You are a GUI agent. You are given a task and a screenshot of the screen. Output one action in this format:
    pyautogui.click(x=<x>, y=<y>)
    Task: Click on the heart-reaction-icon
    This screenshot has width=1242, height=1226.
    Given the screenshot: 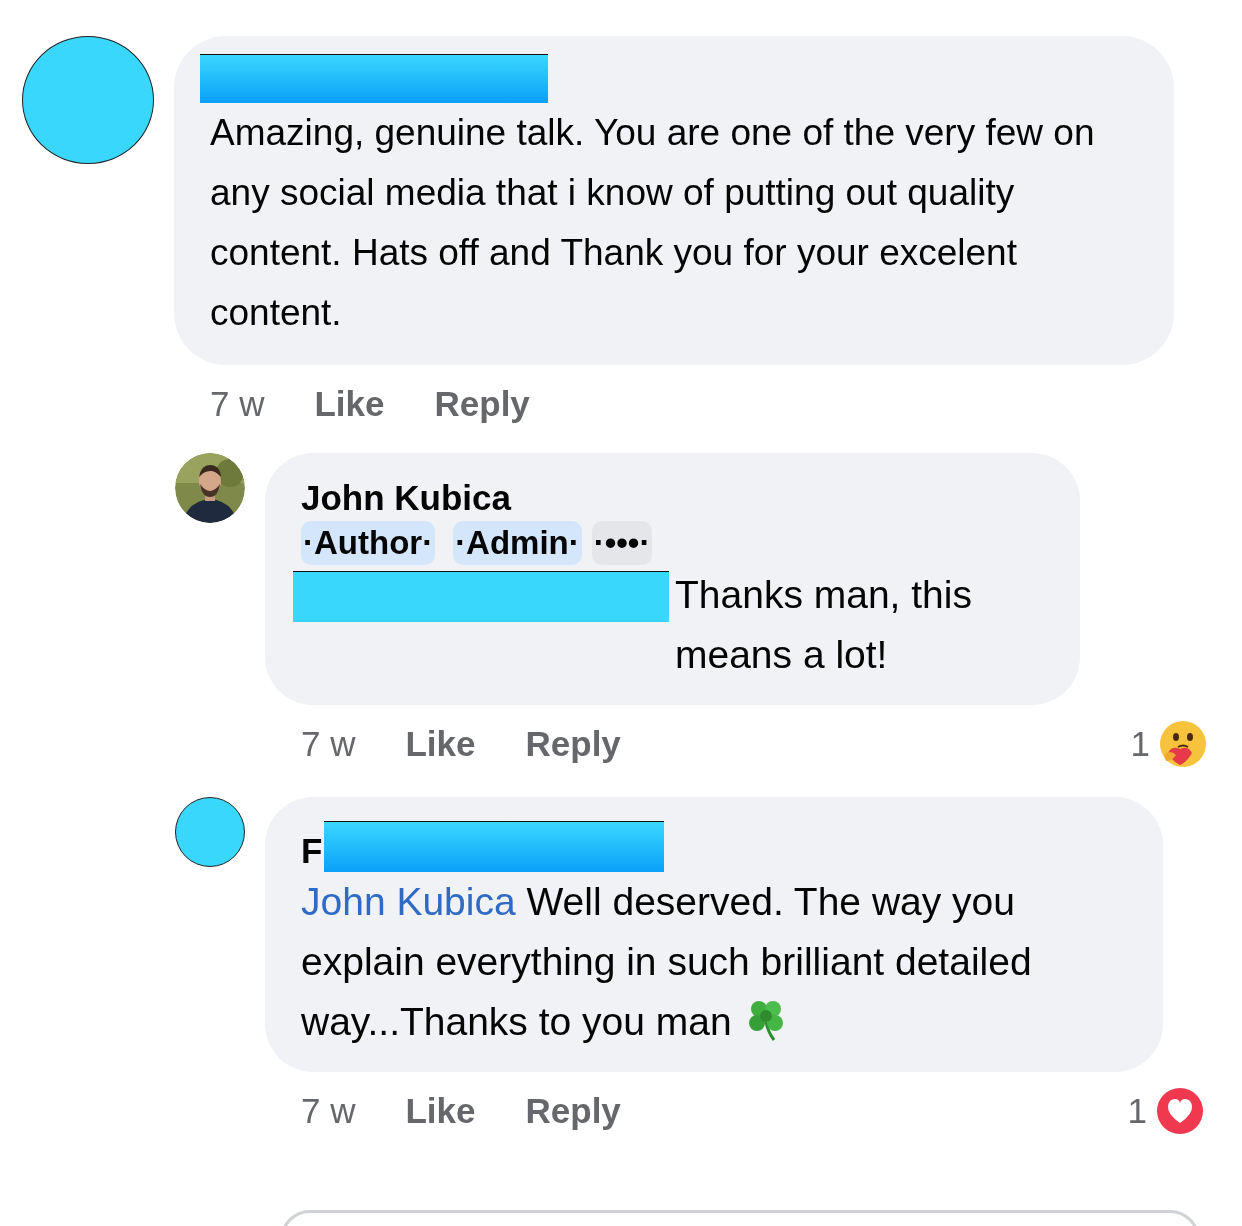 What is the action you would take?
    pyautogui.click(x=1180, y=1111)
    